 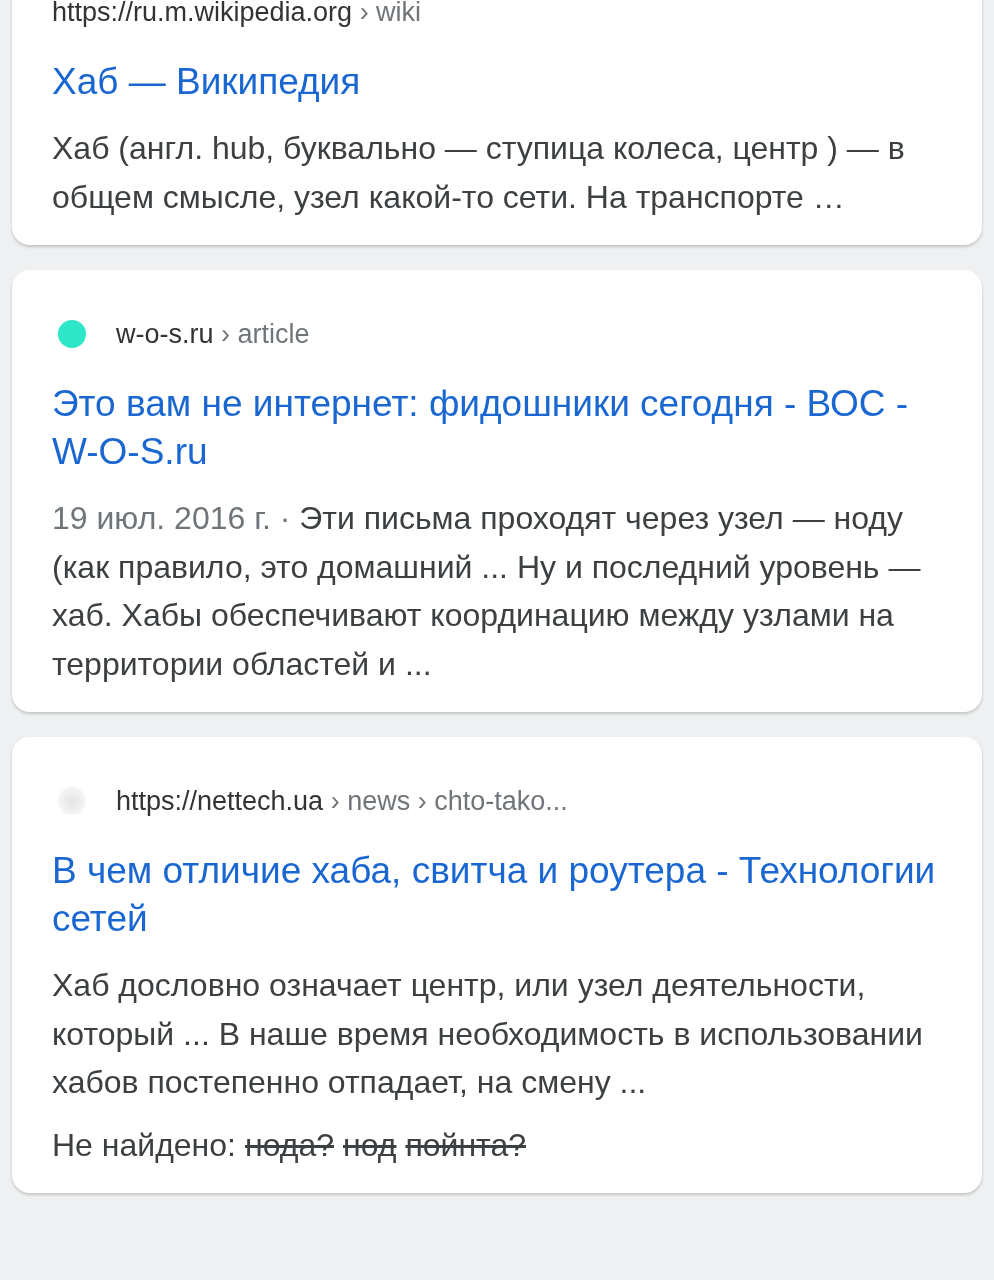 What do you see at coordinates (237, 14) in the screenshot?
I see `result-url: https://ru.m.wikipedia.org › wiki` at bounding box center [237, 14].